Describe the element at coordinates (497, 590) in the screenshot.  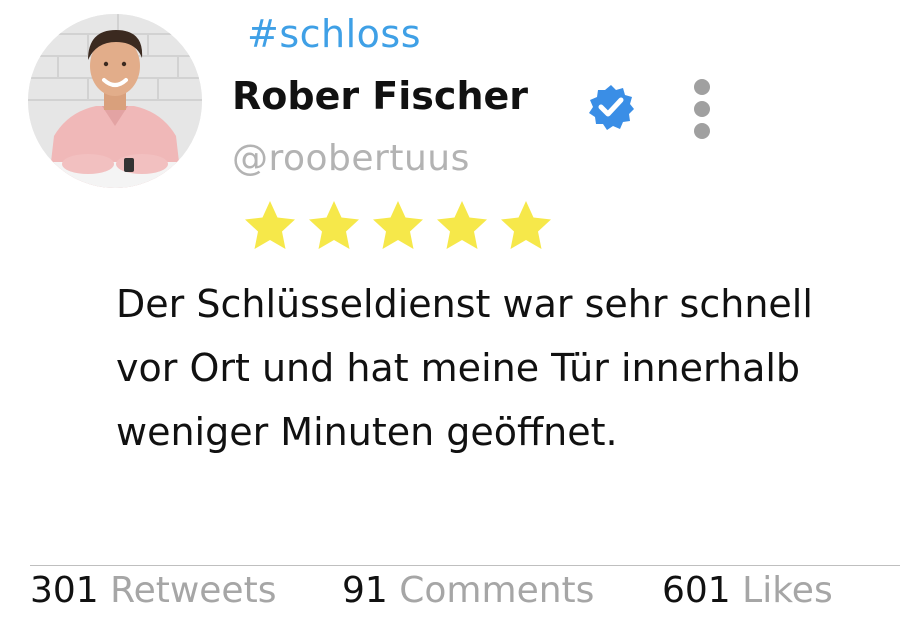
I see `comments-label: Comments` at that location.